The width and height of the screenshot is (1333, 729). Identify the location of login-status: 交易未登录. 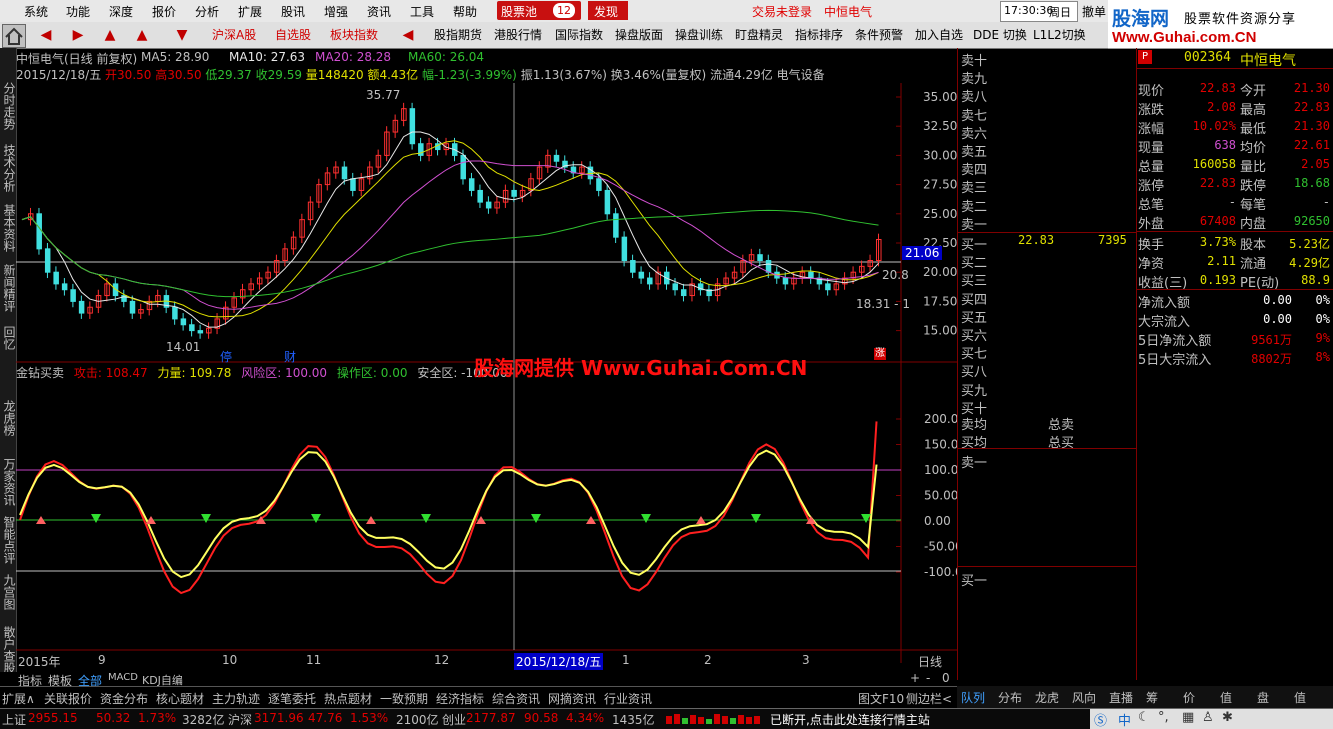
(782, 11).